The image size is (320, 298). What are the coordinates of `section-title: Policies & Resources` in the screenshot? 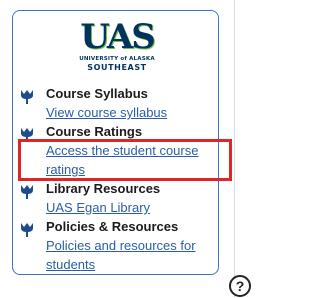 It's located at (112, 226).